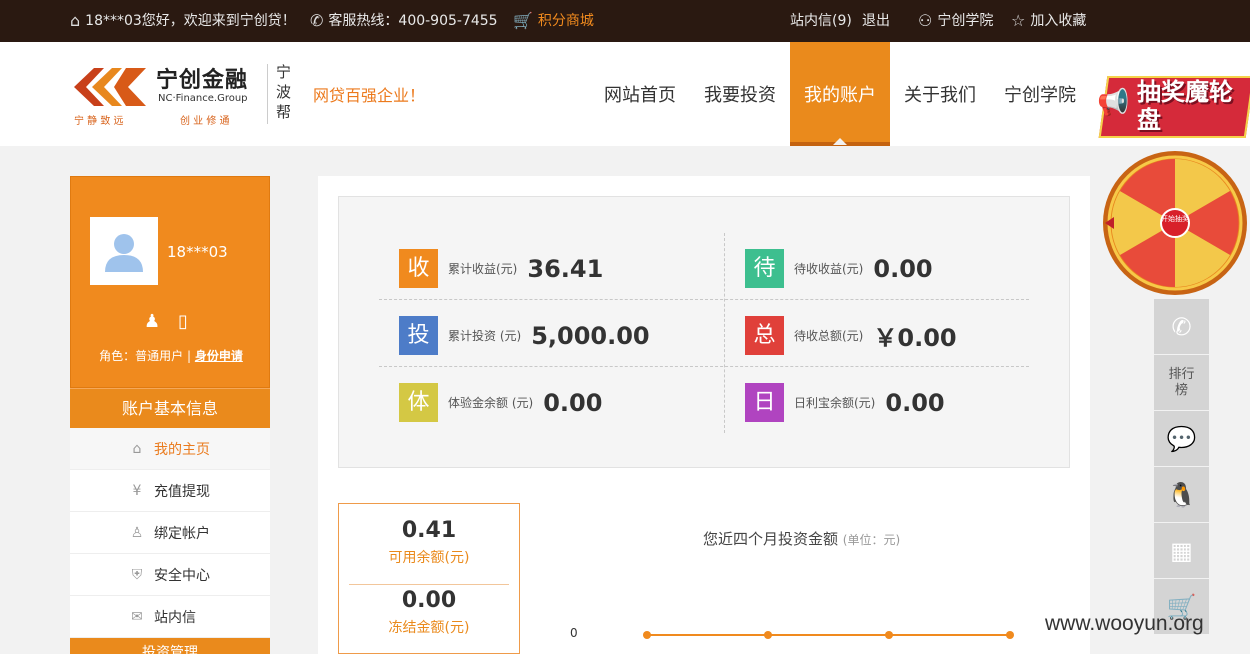 The width and height of the screenshot is (1250, 654). What do you see at coordinates (764, 268) in the screenshot?
I see `stat-badge: 待` at bounding box center [764, 268].